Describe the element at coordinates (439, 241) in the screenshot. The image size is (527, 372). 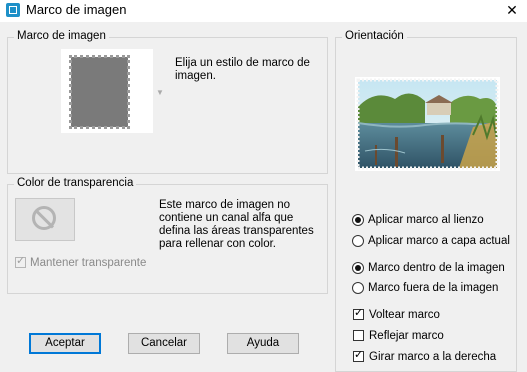
I see `apply-to-layer-label: Aplicar marco a capa actual` at that location.